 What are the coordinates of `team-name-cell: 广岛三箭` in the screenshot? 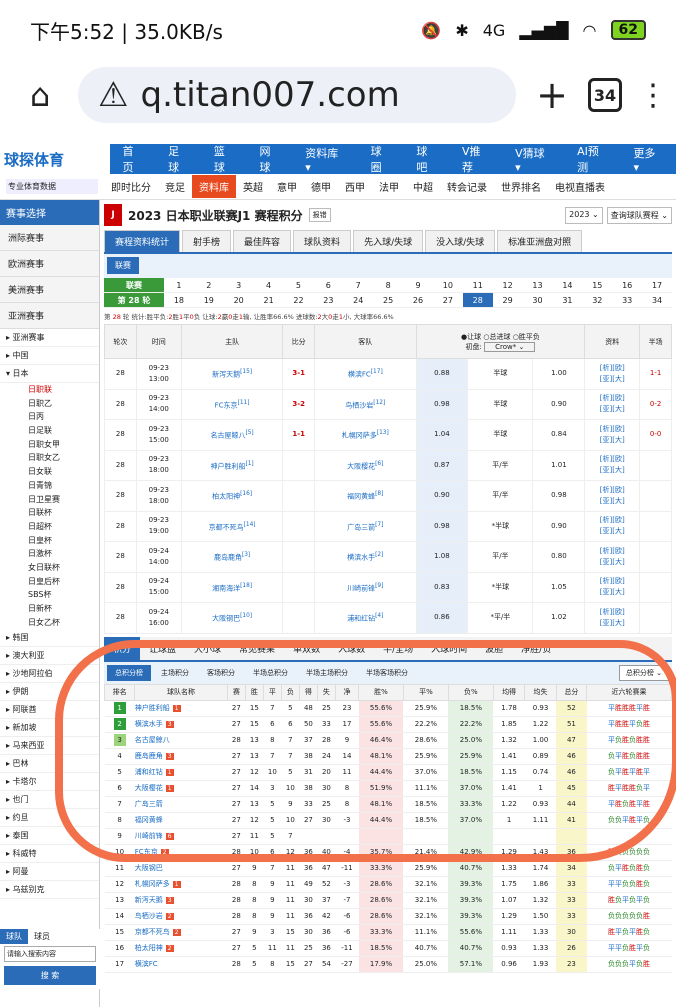 It's located at (181, 804).